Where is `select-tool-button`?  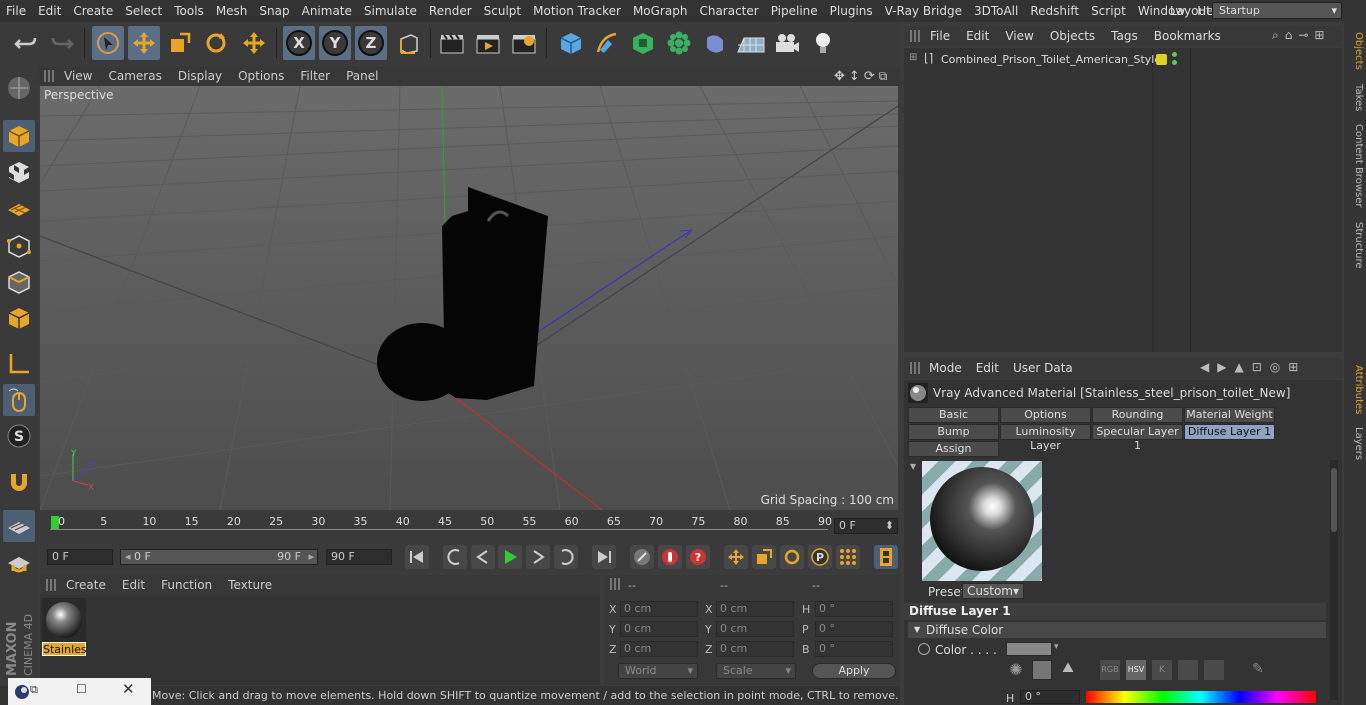 select-tool-button is located at coordinates (108, 43).